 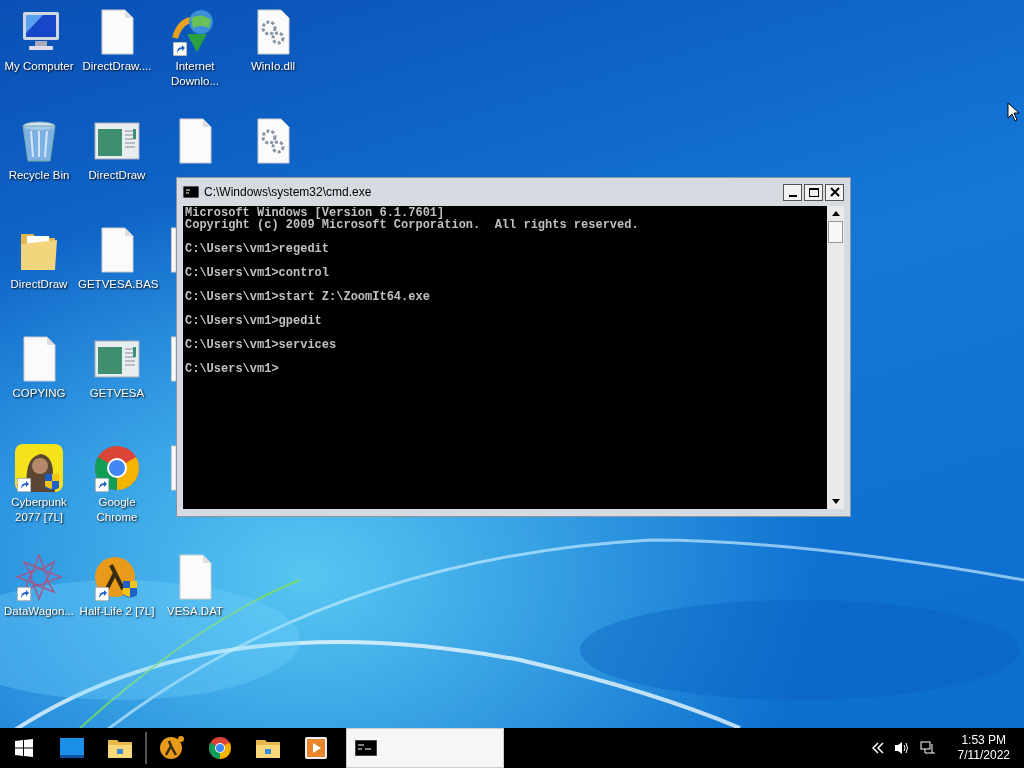 I want to click on icon-label: GETVESA, so click(x=117, y=393).